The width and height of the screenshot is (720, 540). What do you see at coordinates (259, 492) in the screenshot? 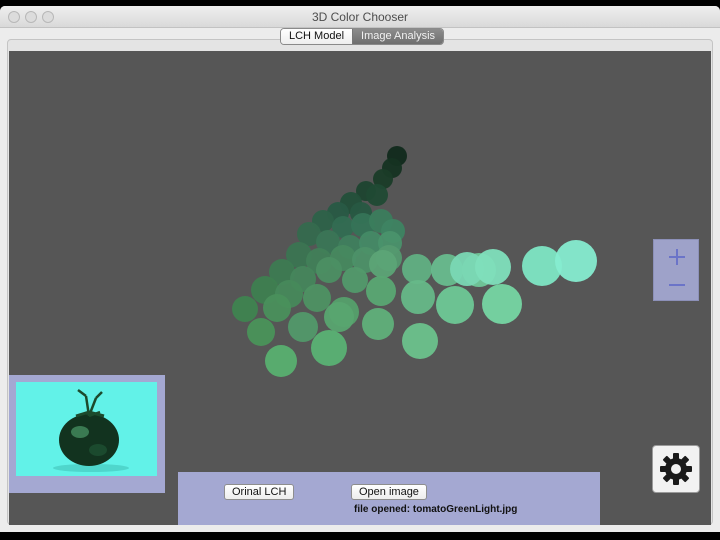
I see `original-lch-button: Orinal LCH` at bounding box center [259, 492].